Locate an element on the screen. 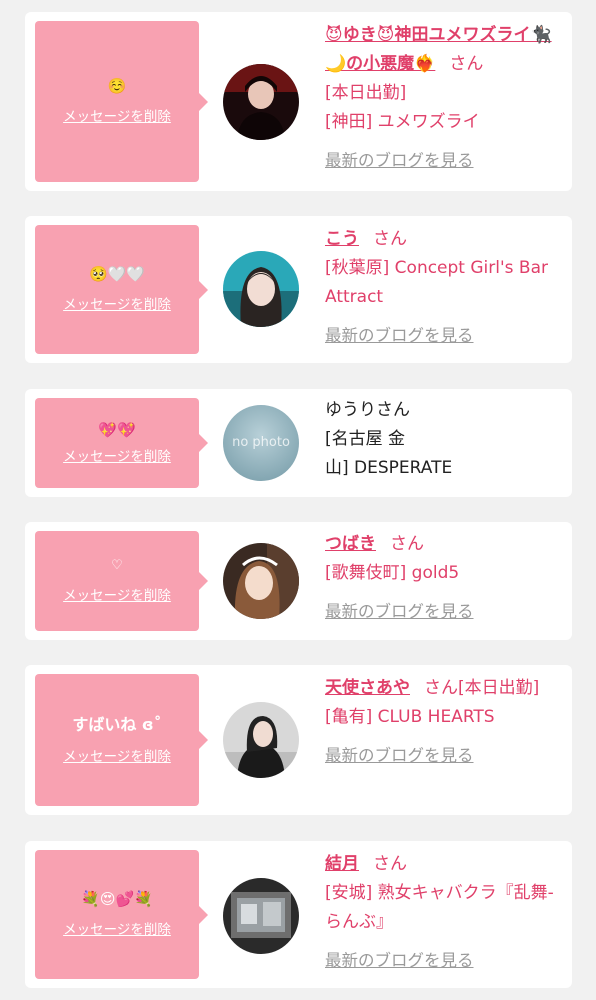 Image resolution: width=596 pixels, height=1000 pixels. message-bubble: すばいね ɞ˚ メッセージを削除 is located at coordinates (121, 740).